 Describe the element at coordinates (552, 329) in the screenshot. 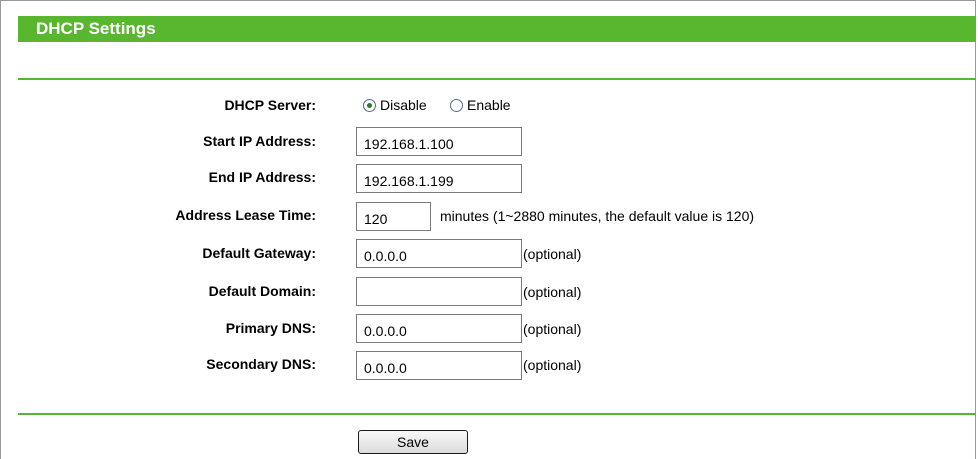

I see `primary-dns-note: (optional)` at that location.